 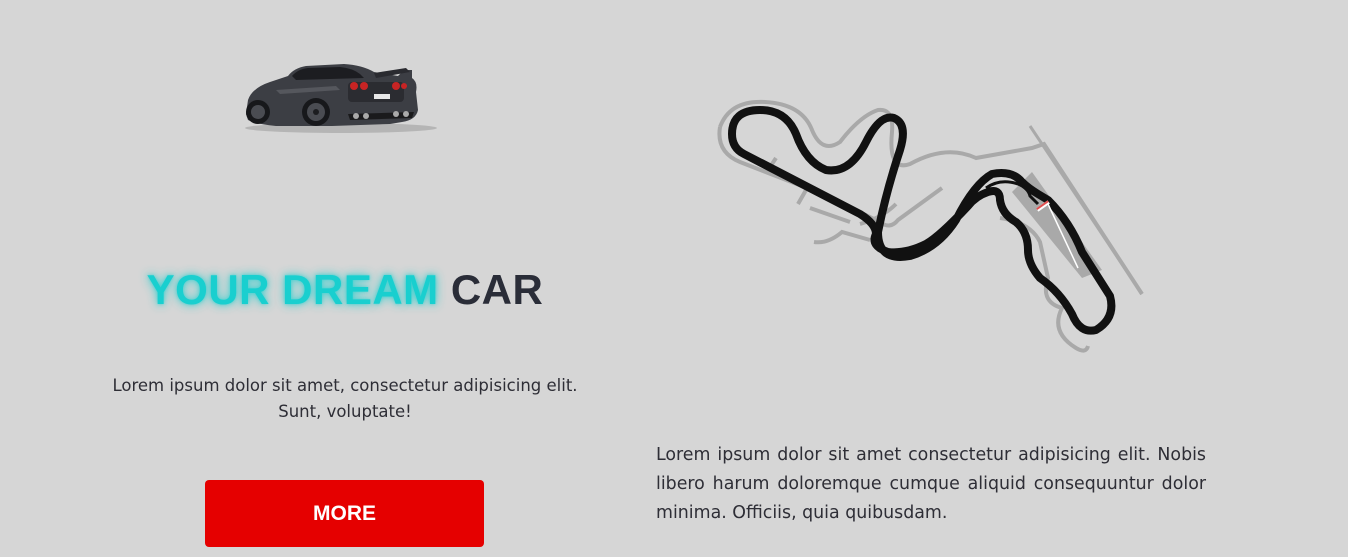 What do you see at coordinates (292, 289) in the screenshot?
I see `hero-title-accent: YOUR DREAM` at bounding box center [292, 289].